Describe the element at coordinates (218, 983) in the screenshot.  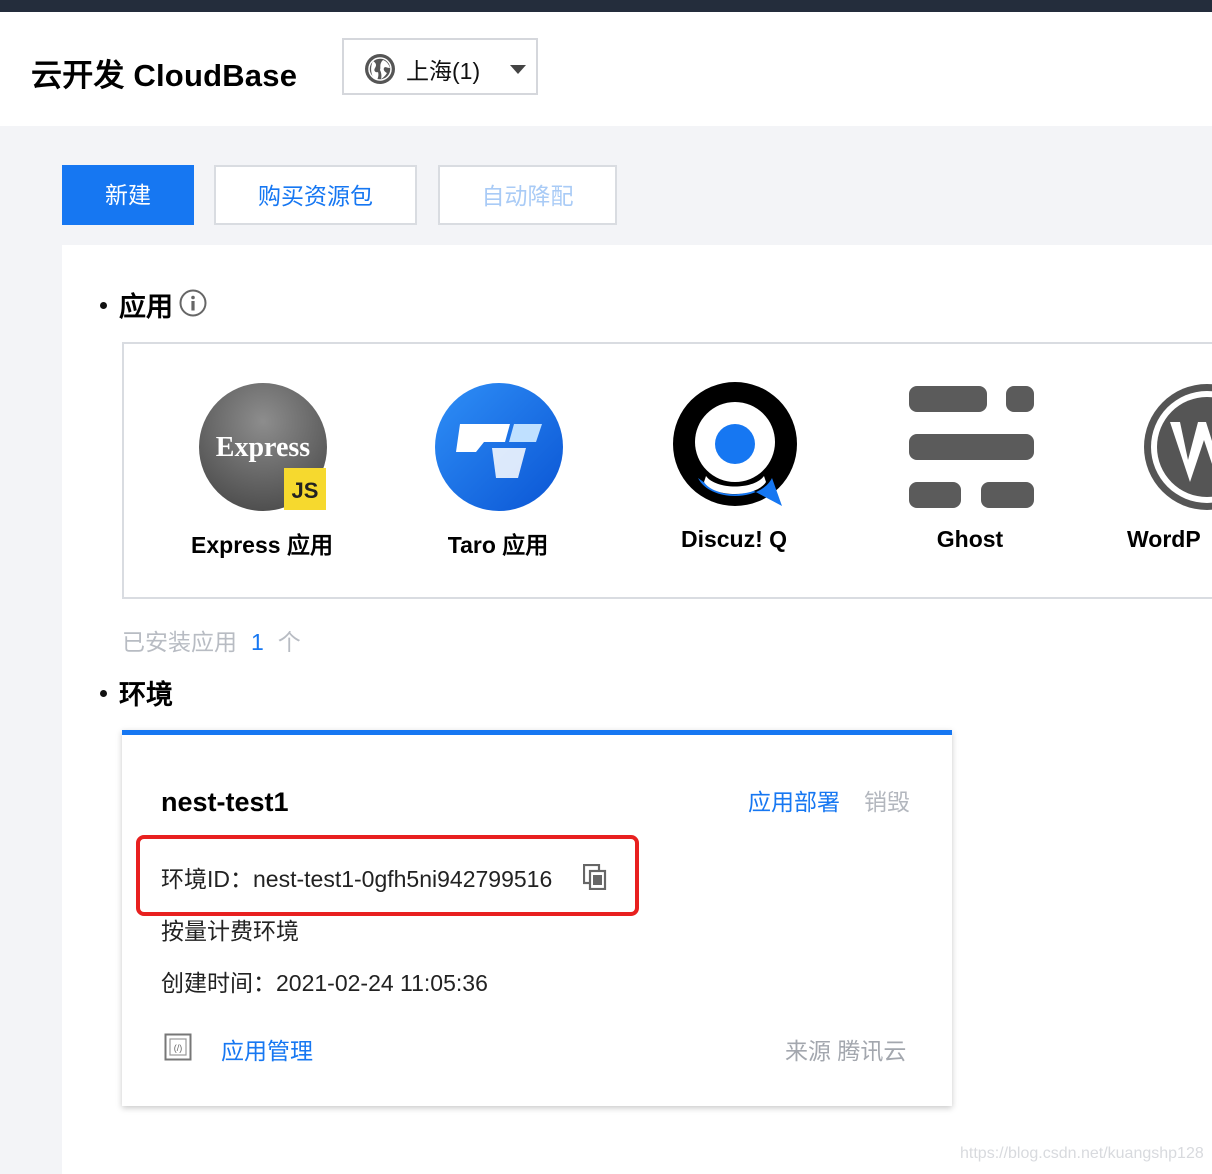
I see `created-label: 创建时间：` at that location.